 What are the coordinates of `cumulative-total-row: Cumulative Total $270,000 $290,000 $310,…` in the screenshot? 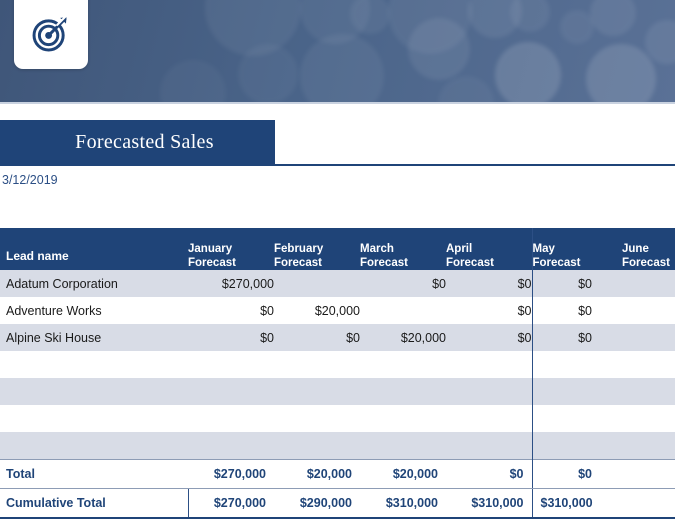 It's located at (337, 503).